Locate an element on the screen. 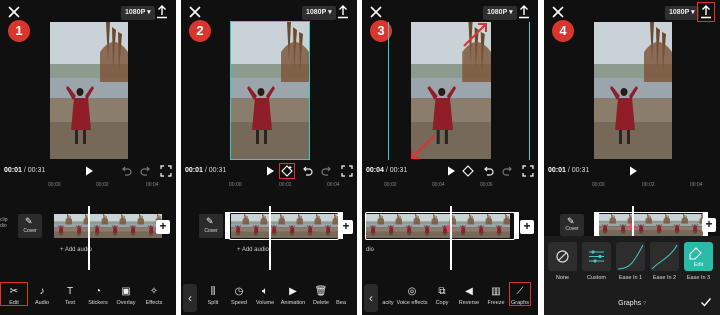  tool-more: Bea is located at coordinates (341, 294).